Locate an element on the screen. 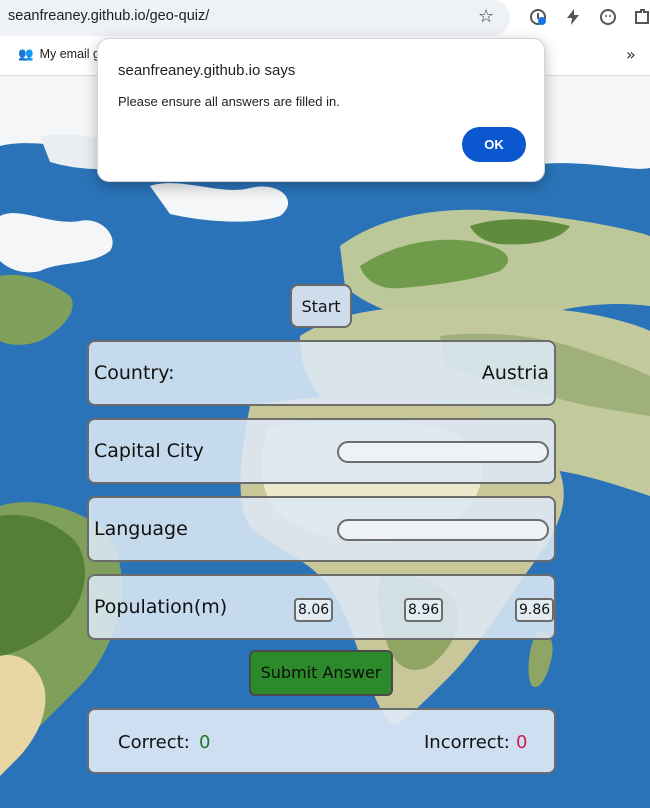 The height and width of the screenshot is (808, 650). ok-button: OK is located at coordinates (494, 144).